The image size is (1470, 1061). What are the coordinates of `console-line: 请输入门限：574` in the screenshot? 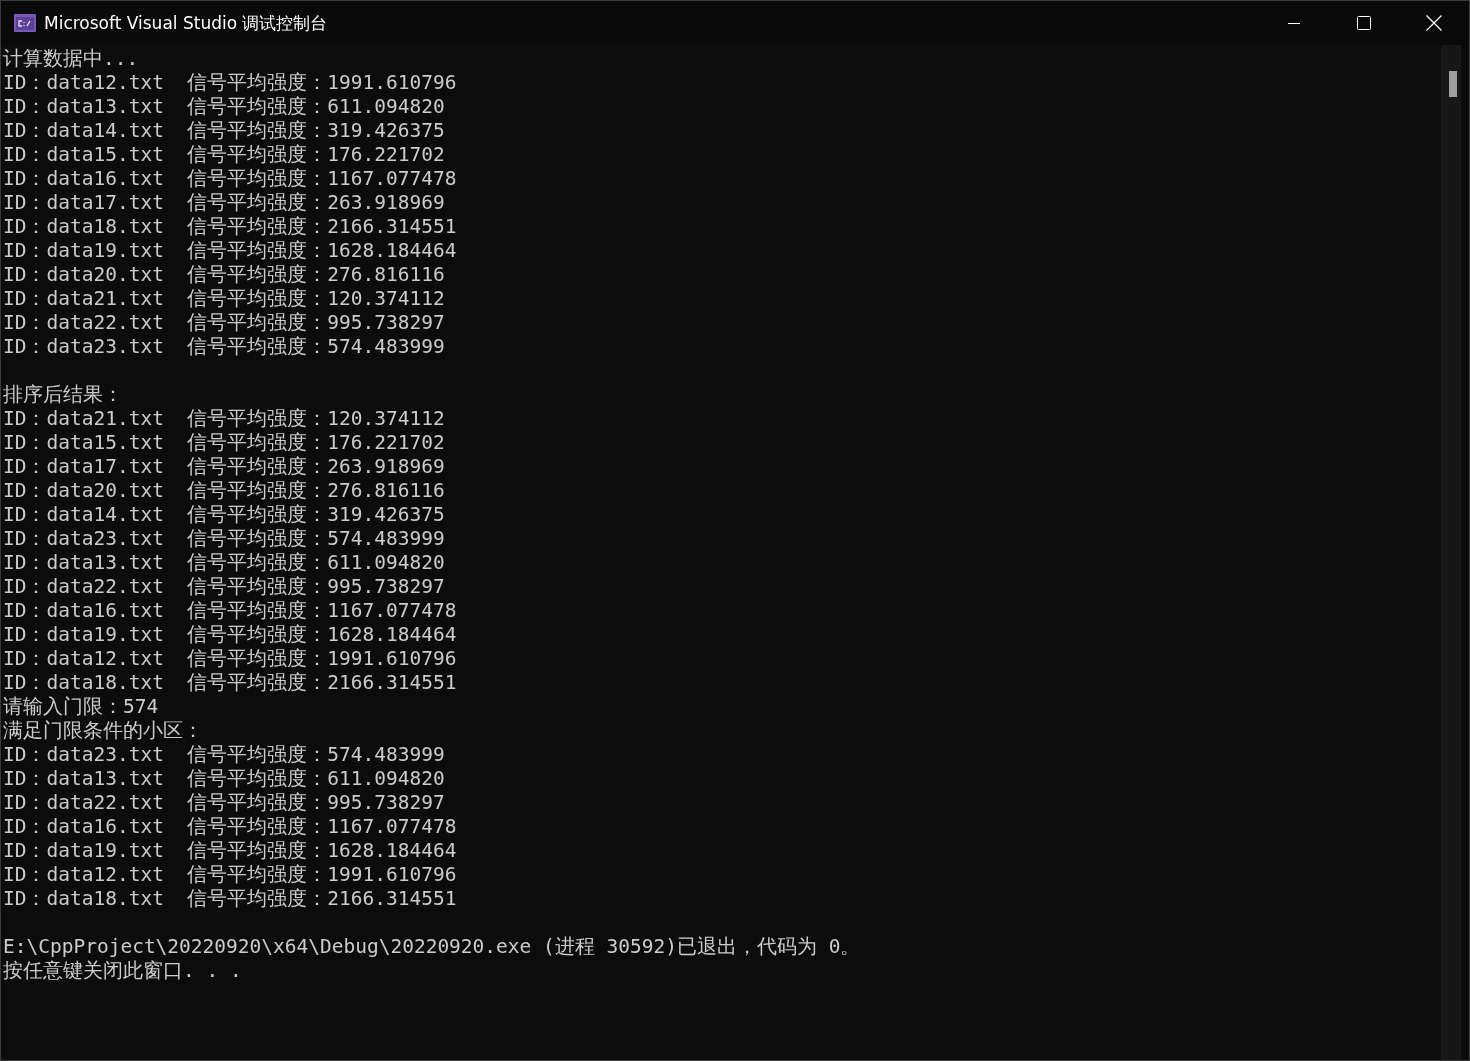 It's located at (81, 707).